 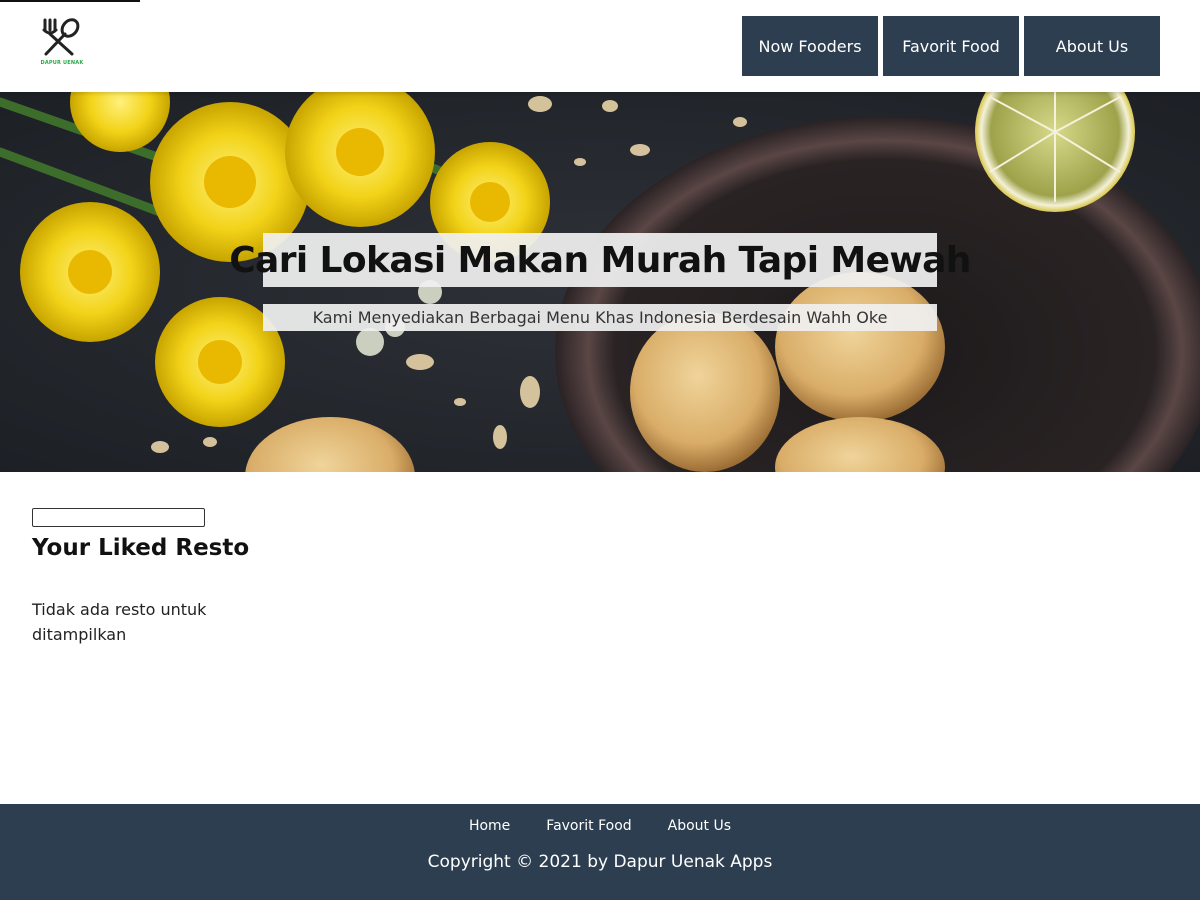 I want to click on hero-title: Cari Lokasi Makan Murah Tapi Mewah, so click(x=600, y=260).